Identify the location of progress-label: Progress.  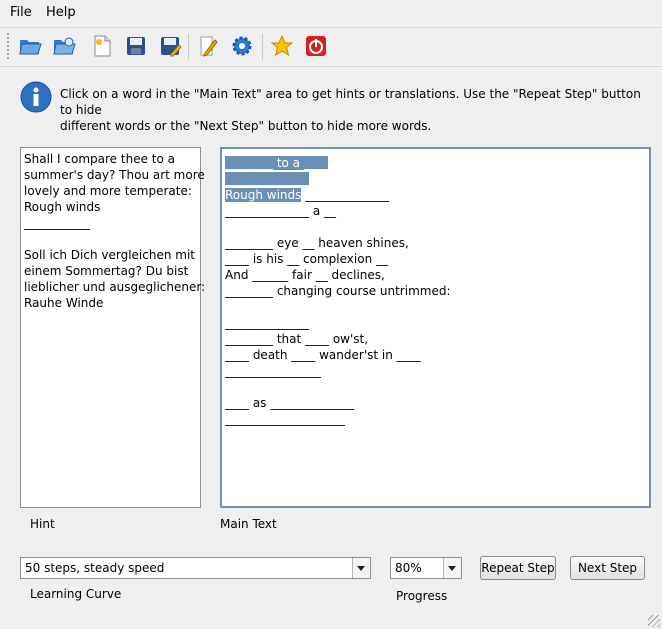
(422, 596).